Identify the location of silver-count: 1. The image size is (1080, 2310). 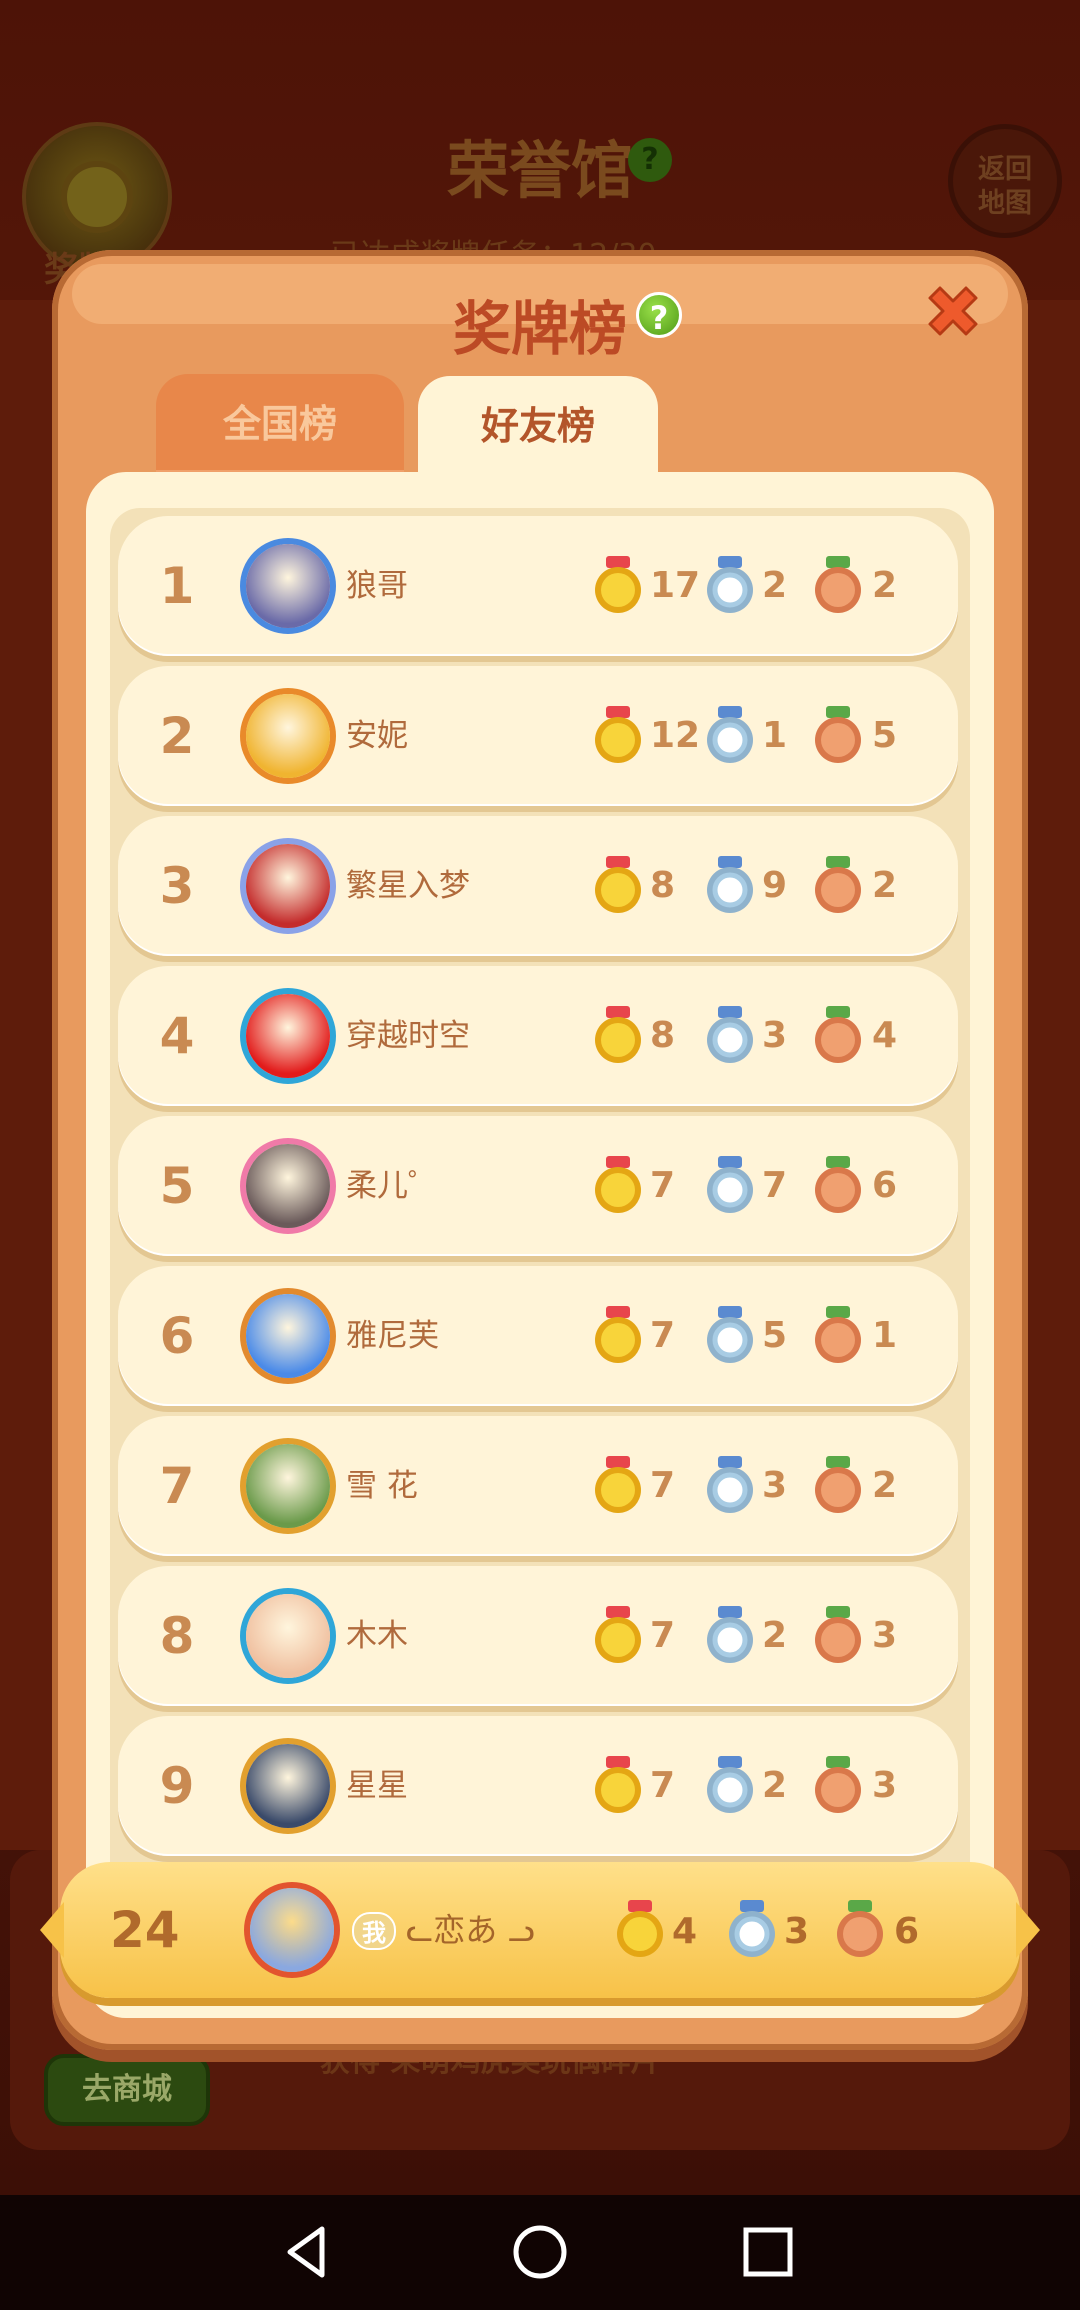
(775, 735).